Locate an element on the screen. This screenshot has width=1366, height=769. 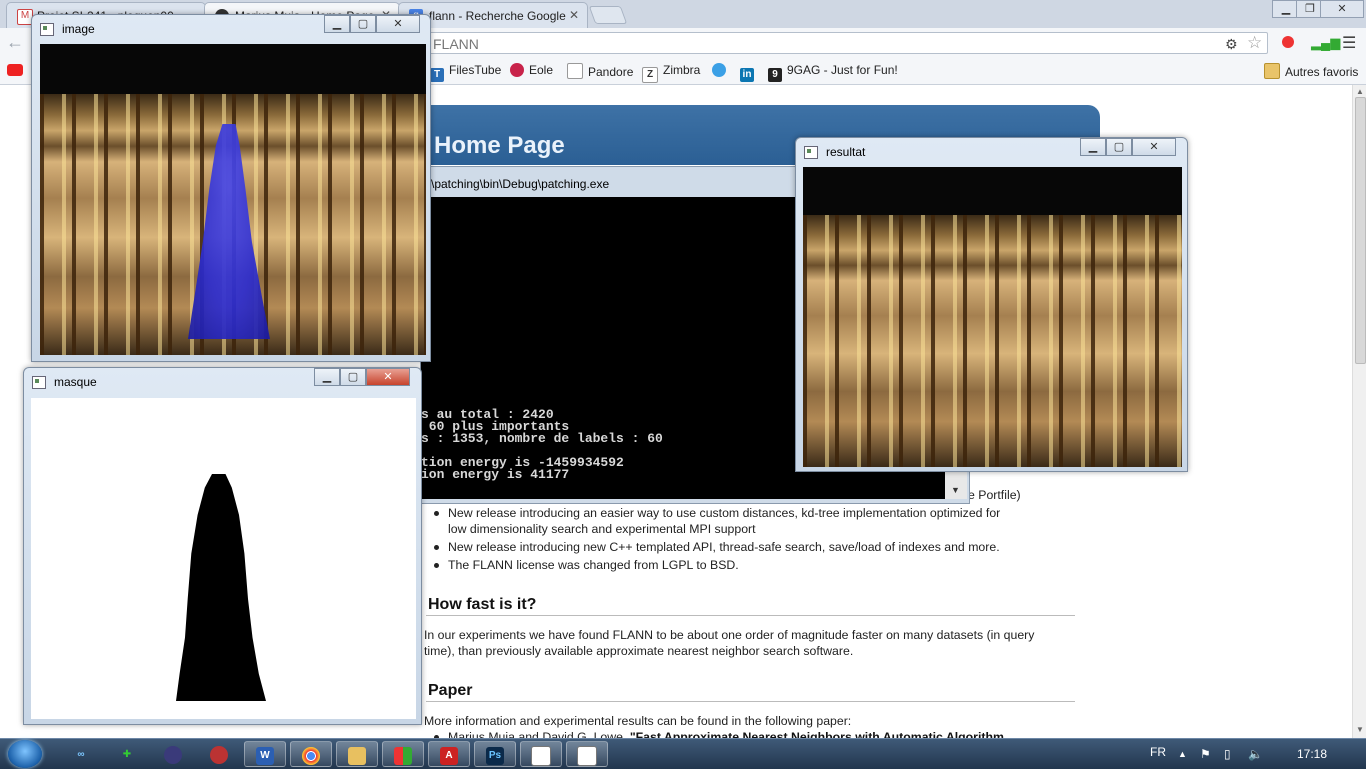
volume-icon: 🔈 is located at coordinates (1255, 754).